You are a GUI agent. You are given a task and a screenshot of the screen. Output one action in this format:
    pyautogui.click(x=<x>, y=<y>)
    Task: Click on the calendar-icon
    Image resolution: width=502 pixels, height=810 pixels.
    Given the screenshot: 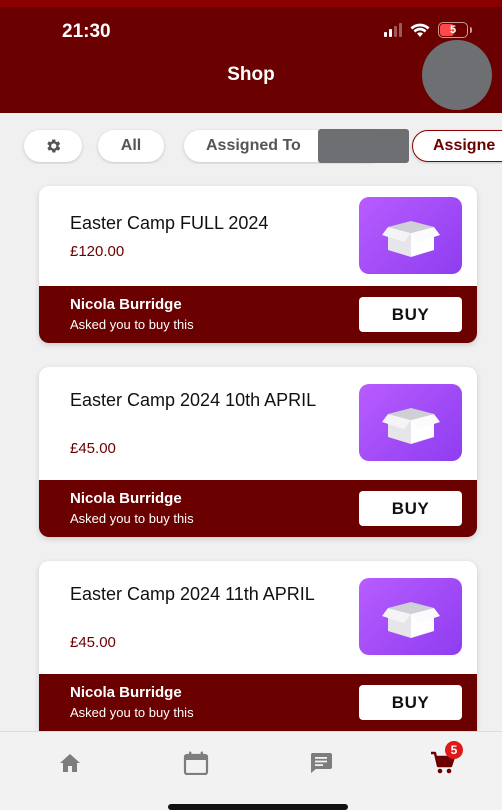 What is the action you would take?
    pyautogui.click(x=196, y=763)
    